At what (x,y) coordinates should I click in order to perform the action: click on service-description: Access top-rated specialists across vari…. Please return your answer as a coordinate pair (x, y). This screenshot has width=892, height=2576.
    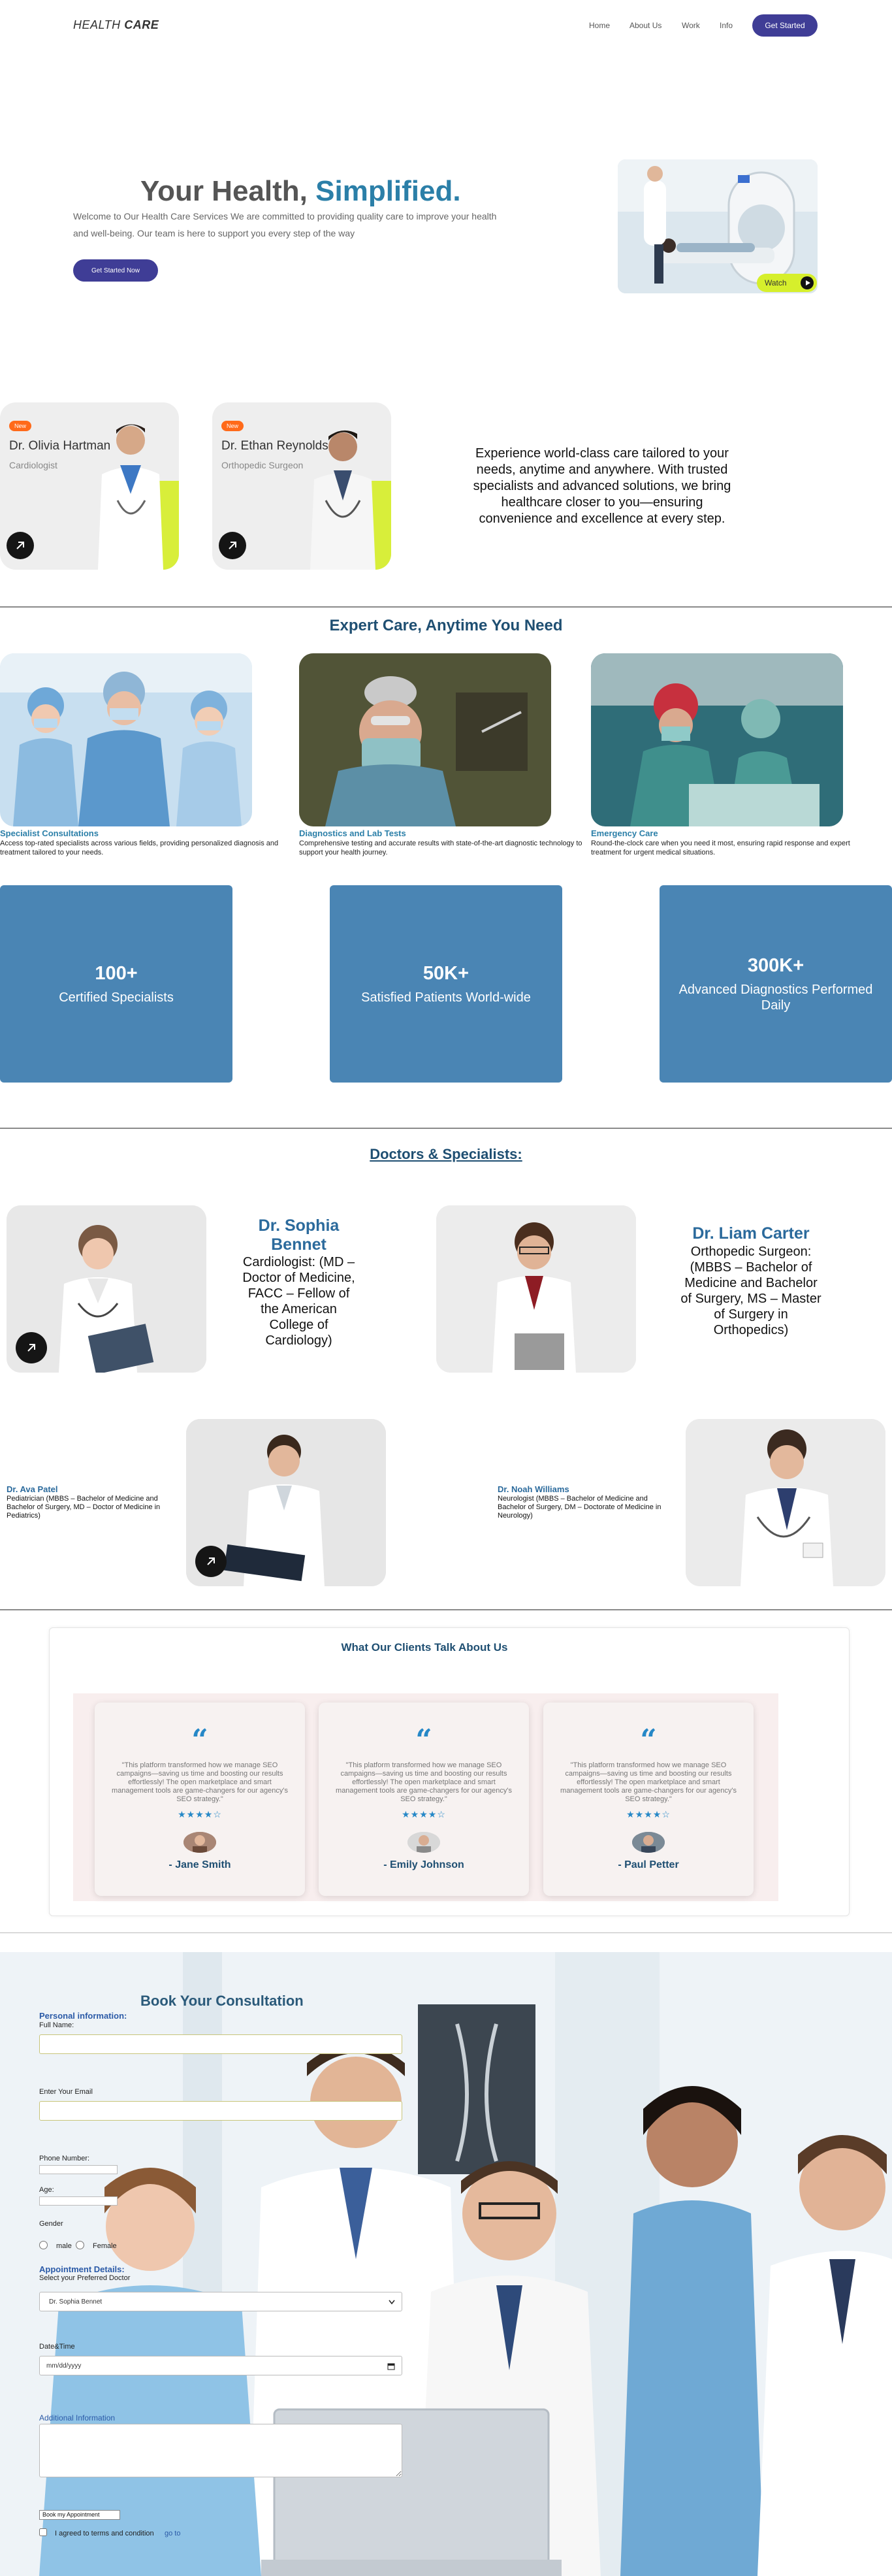
    Looking at the image, I should click on (139, 848).